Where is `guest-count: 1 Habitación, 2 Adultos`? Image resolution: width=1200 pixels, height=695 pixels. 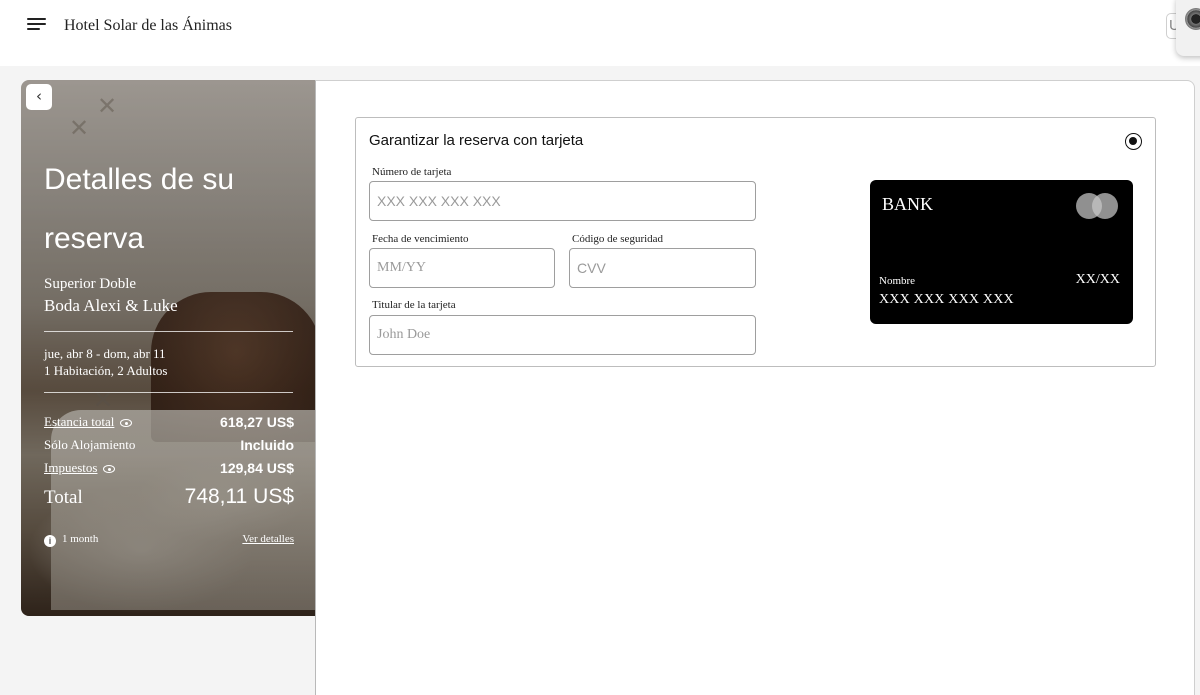 guest-count: 1 Habitación, 2 Adultos is located at coordinates (106, 370).